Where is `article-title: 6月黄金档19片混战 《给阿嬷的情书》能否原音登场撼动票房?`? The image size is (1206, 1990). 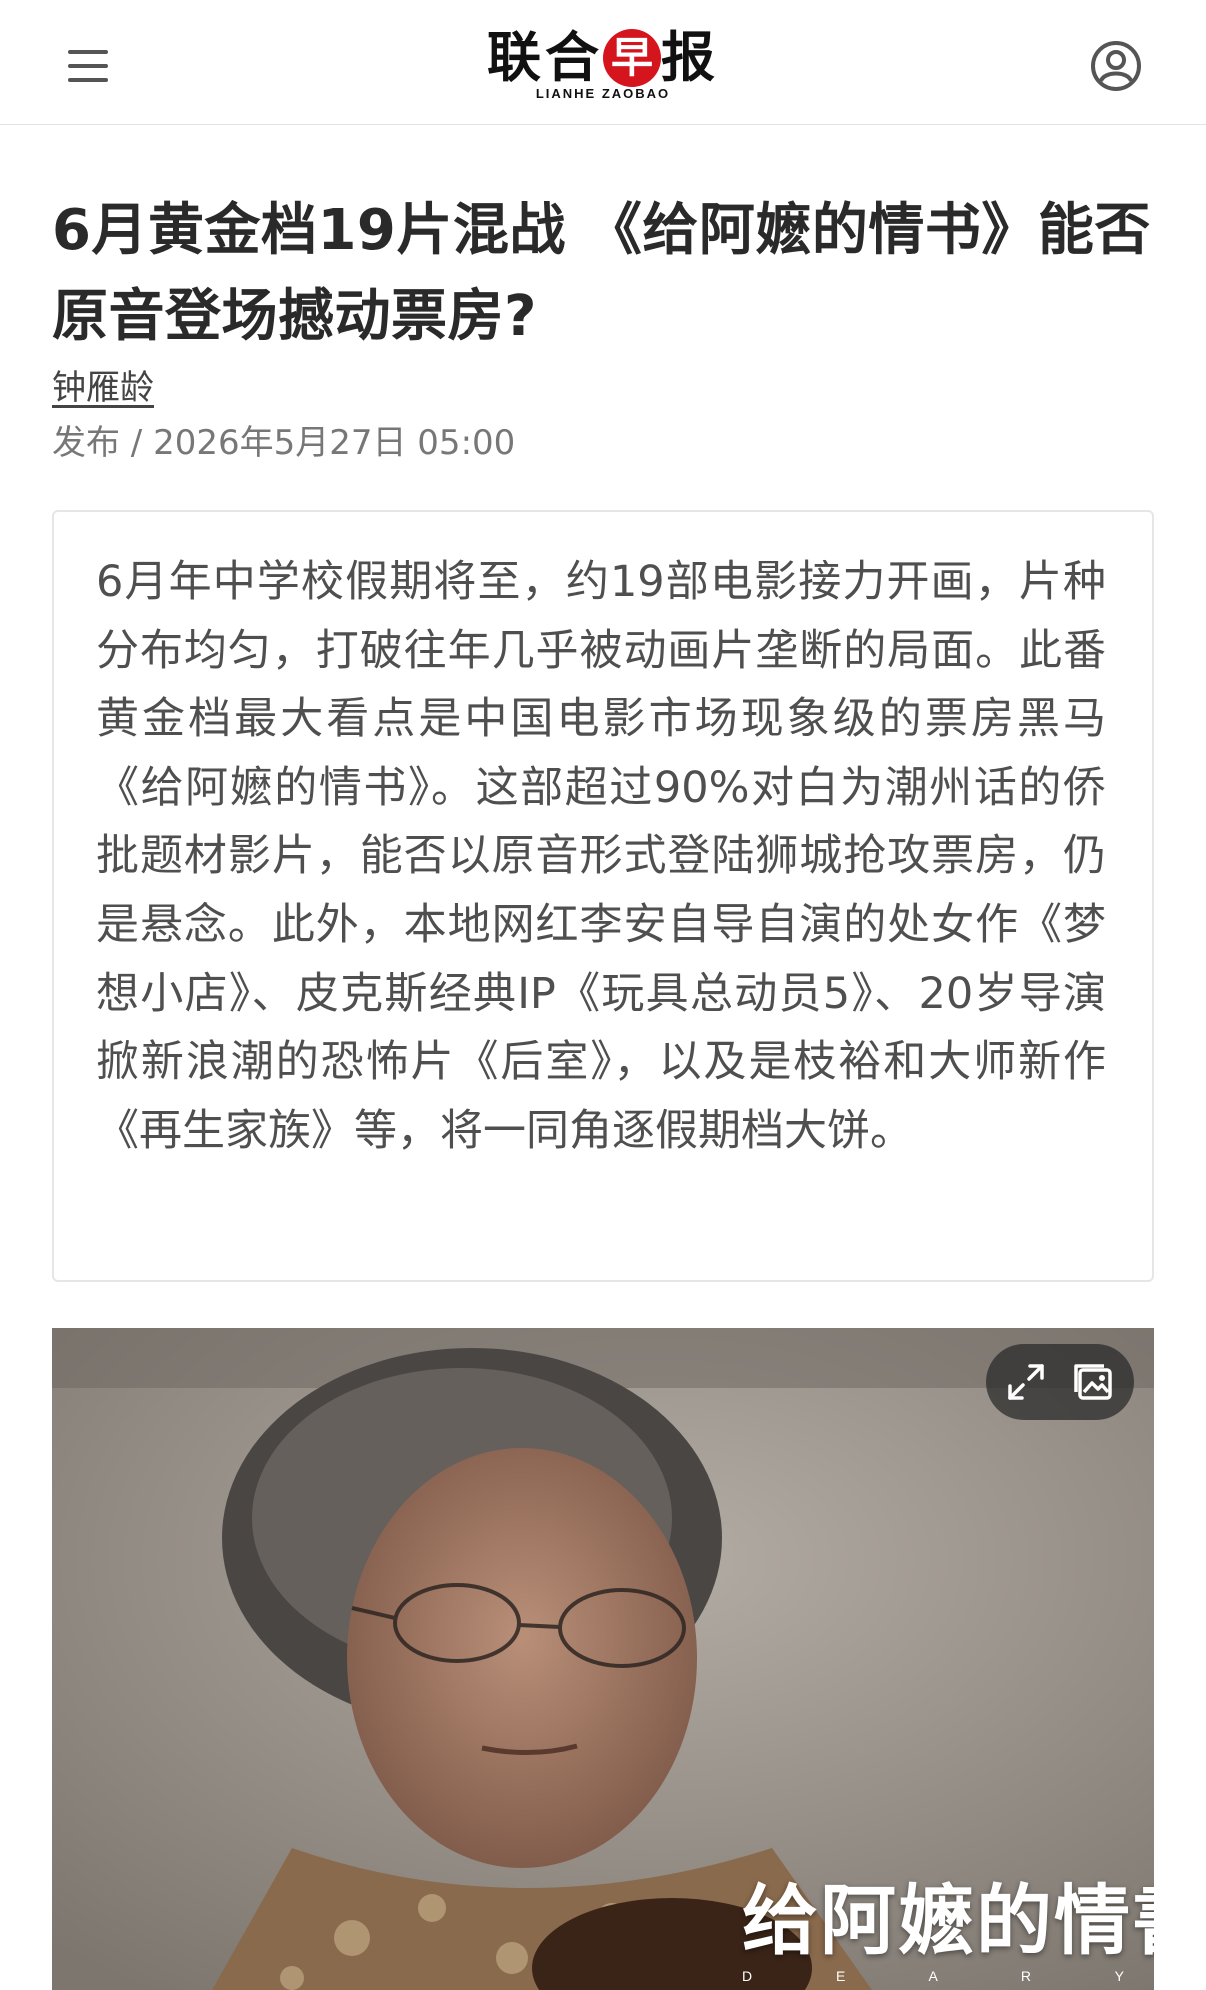
article-title: 6月黄金档19片混战 《给阿嬷的情书》能否原音登场撼动票房? is located at coordinates (601, 273).